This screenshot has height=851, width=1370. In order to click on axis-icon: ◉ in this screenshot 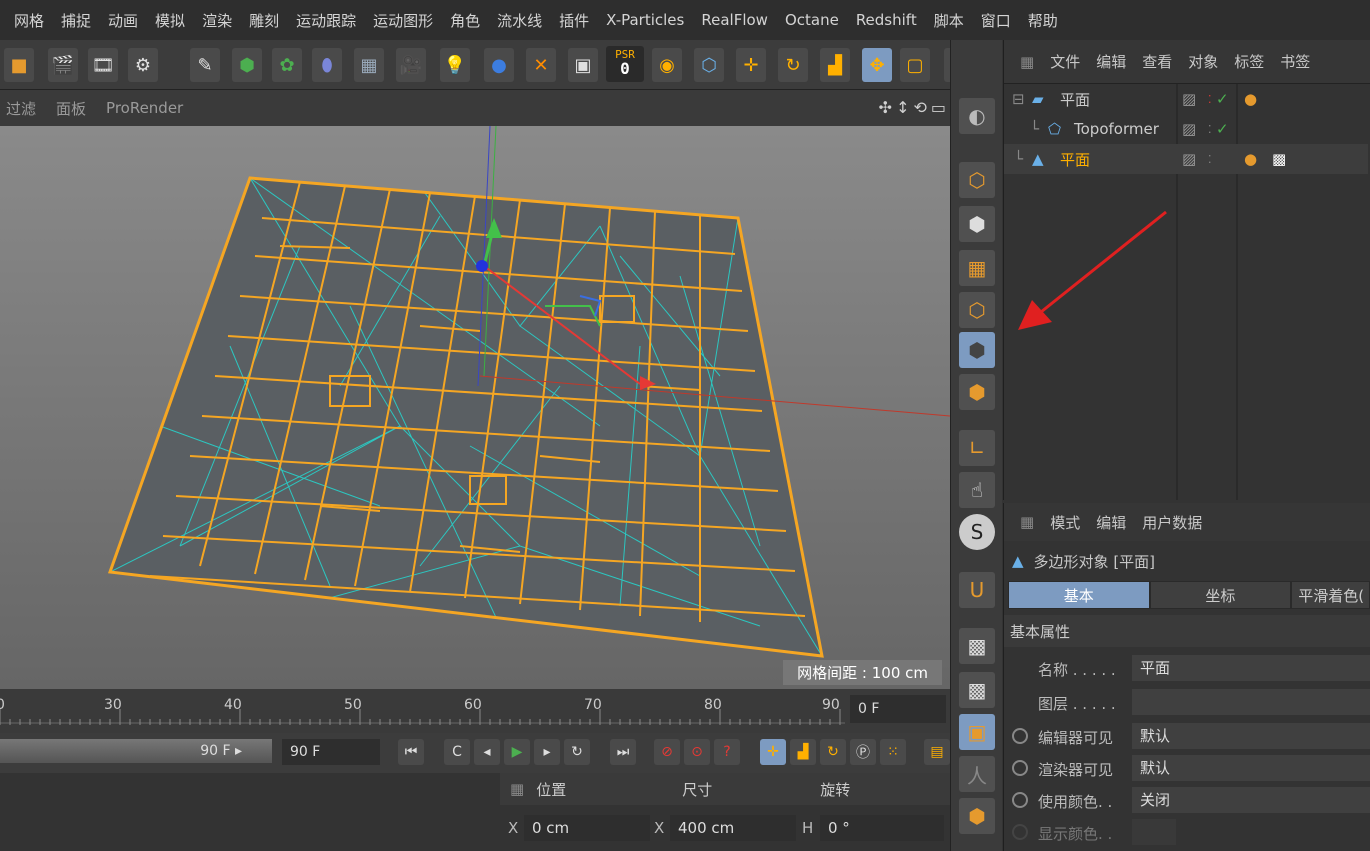, I will do `click(667, 65)`.